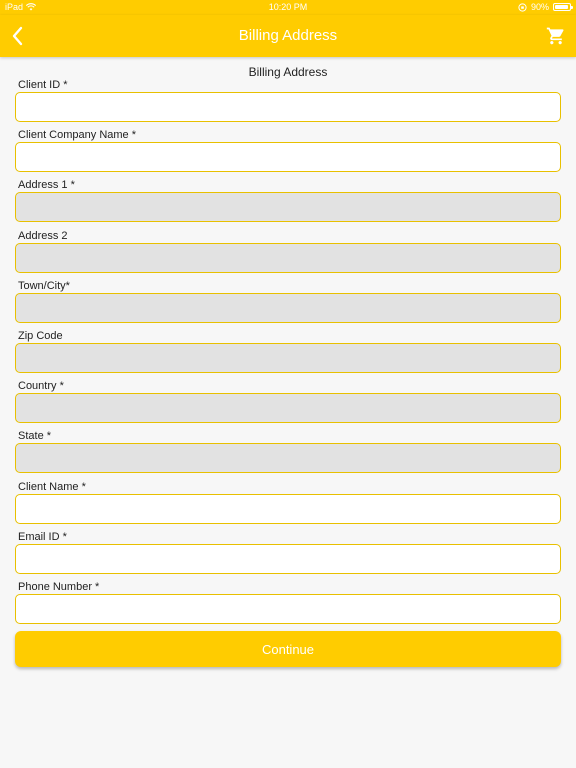 The height and width of the screenshot is (768, 576). Describe the element at coordinates (288, 508) in the screenshot. I see `client-name-input` at that location.